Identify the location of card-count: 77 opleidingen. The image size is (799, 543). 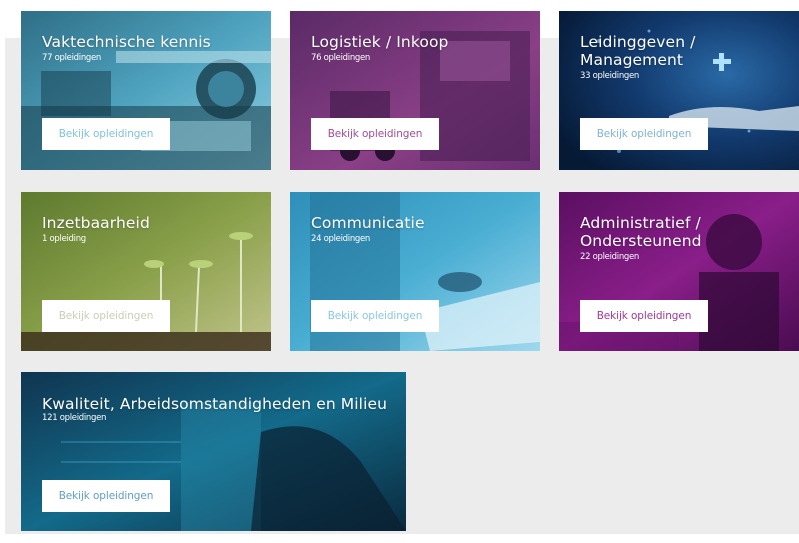
(72, 58).